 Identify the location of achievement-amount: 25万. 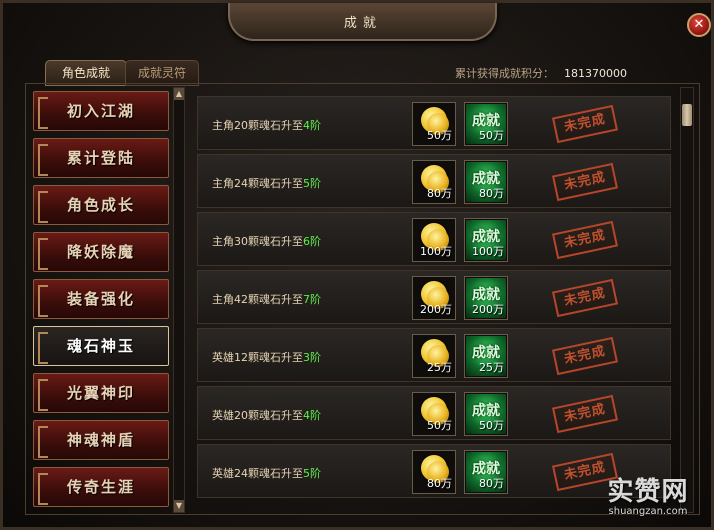
(491, 367).